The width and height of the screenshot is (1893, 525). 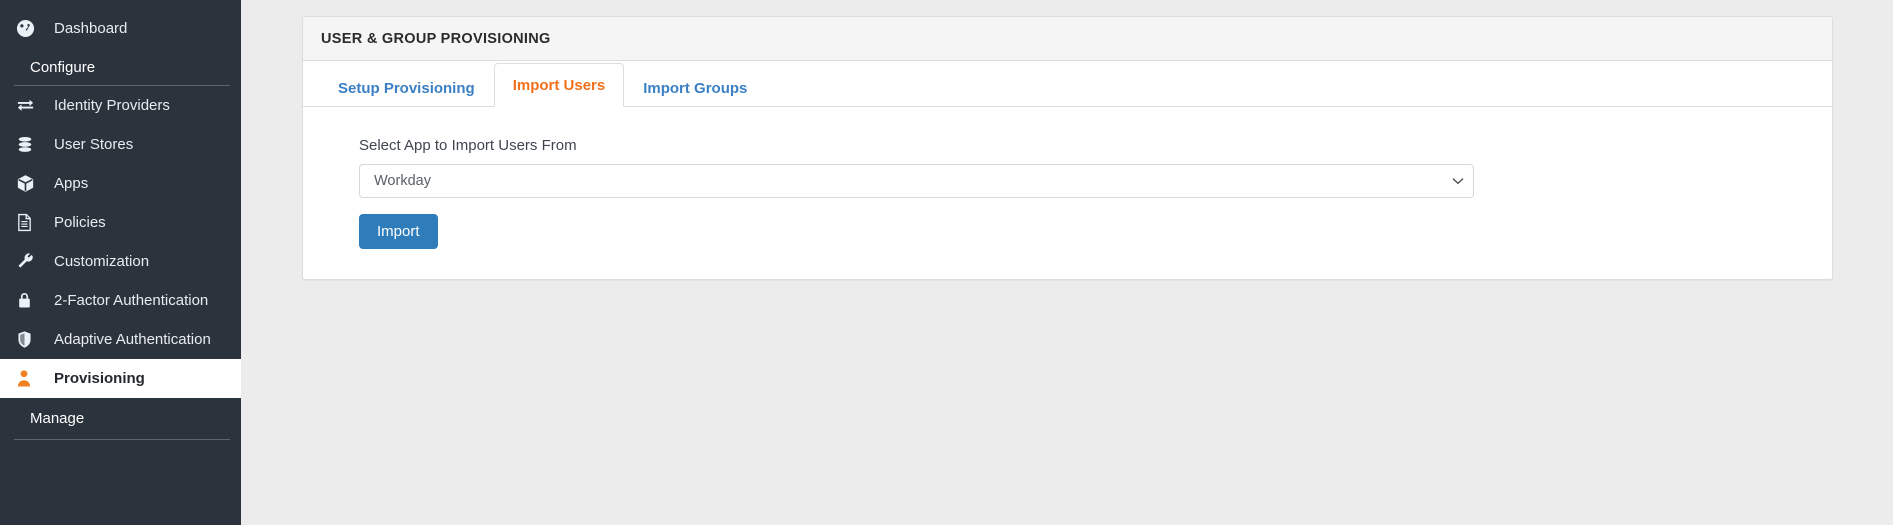 I want to click on sidebar-item-policies: Policies, so click(x=120, y=222).